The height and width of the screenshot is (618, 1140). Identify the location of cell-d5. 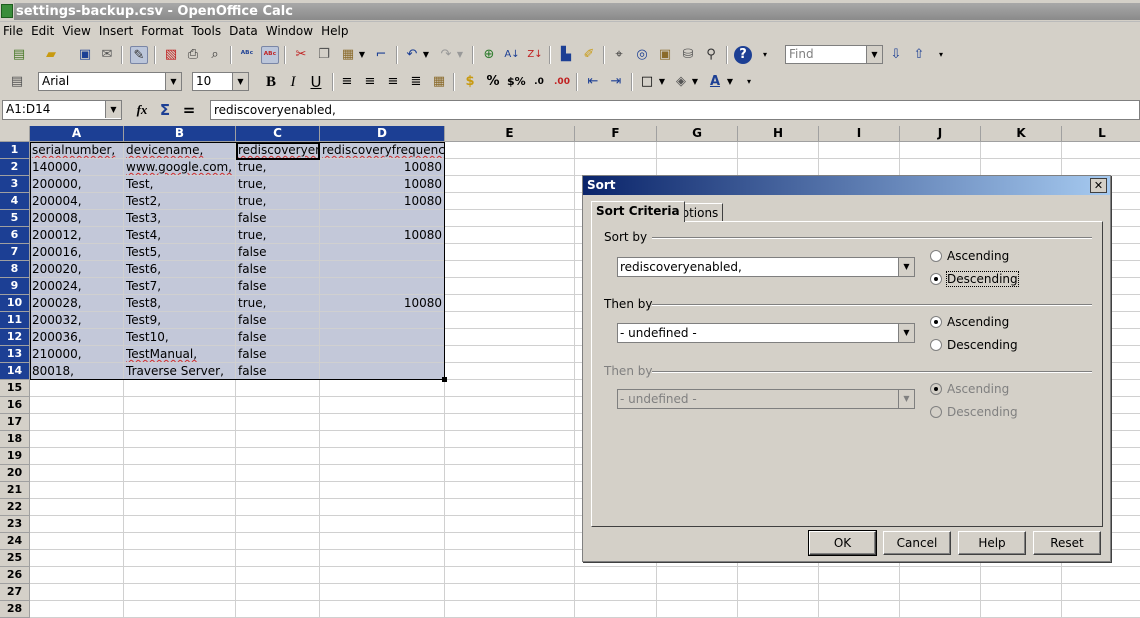
(382, 218).